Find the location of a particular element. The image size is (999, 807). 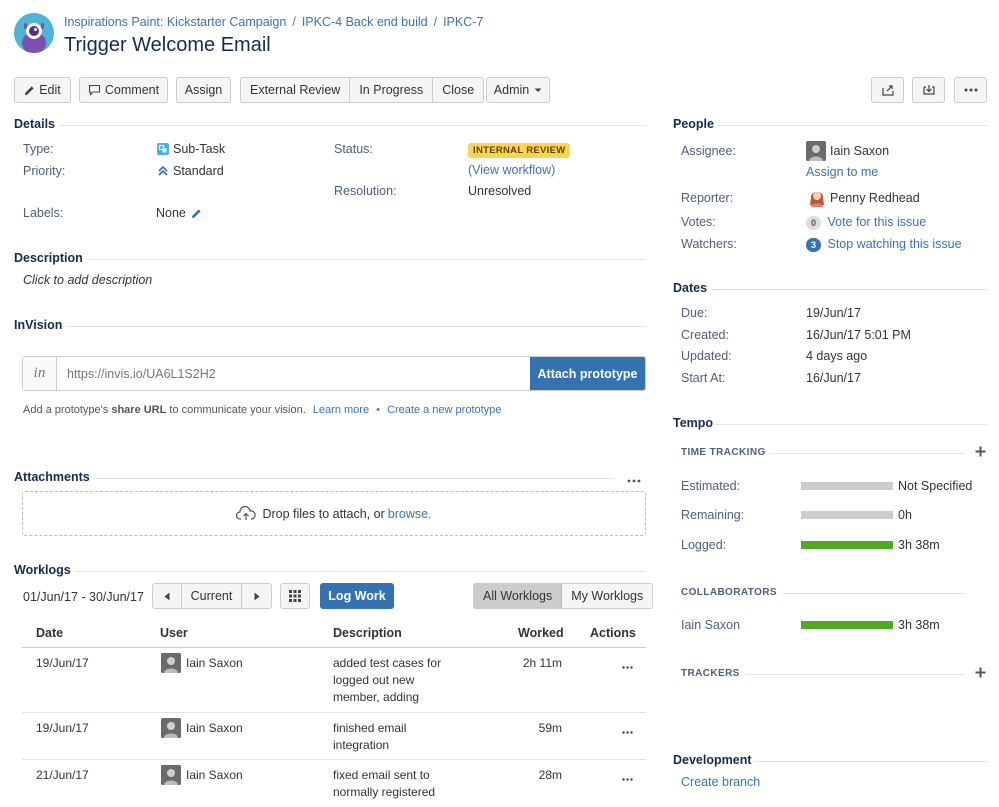

double-chevron-up-icon is located at coordinates (163, 170).